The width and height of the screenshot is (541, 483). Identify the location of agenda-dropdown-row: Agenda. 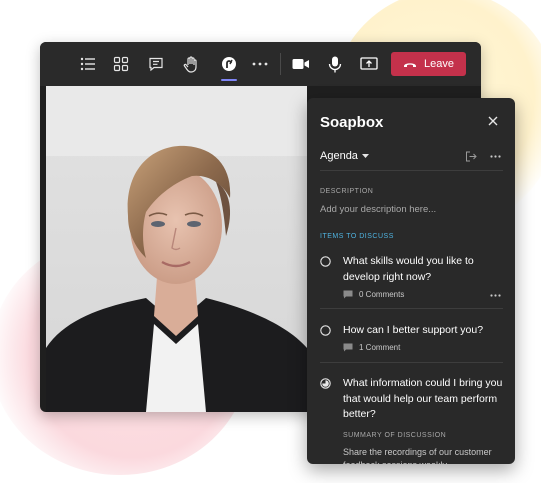
(411, 156).